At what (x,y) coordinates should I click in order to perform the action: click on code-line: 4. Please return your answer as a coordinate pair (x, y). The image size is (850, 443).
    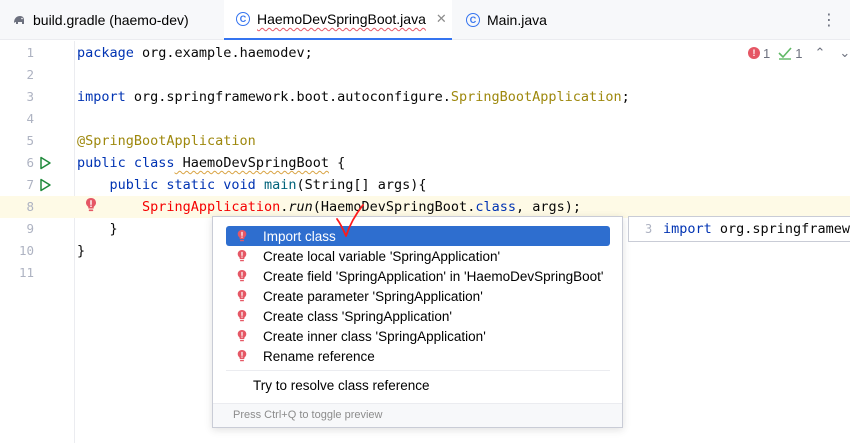
    Looking at the image, I should click on (425, 119).